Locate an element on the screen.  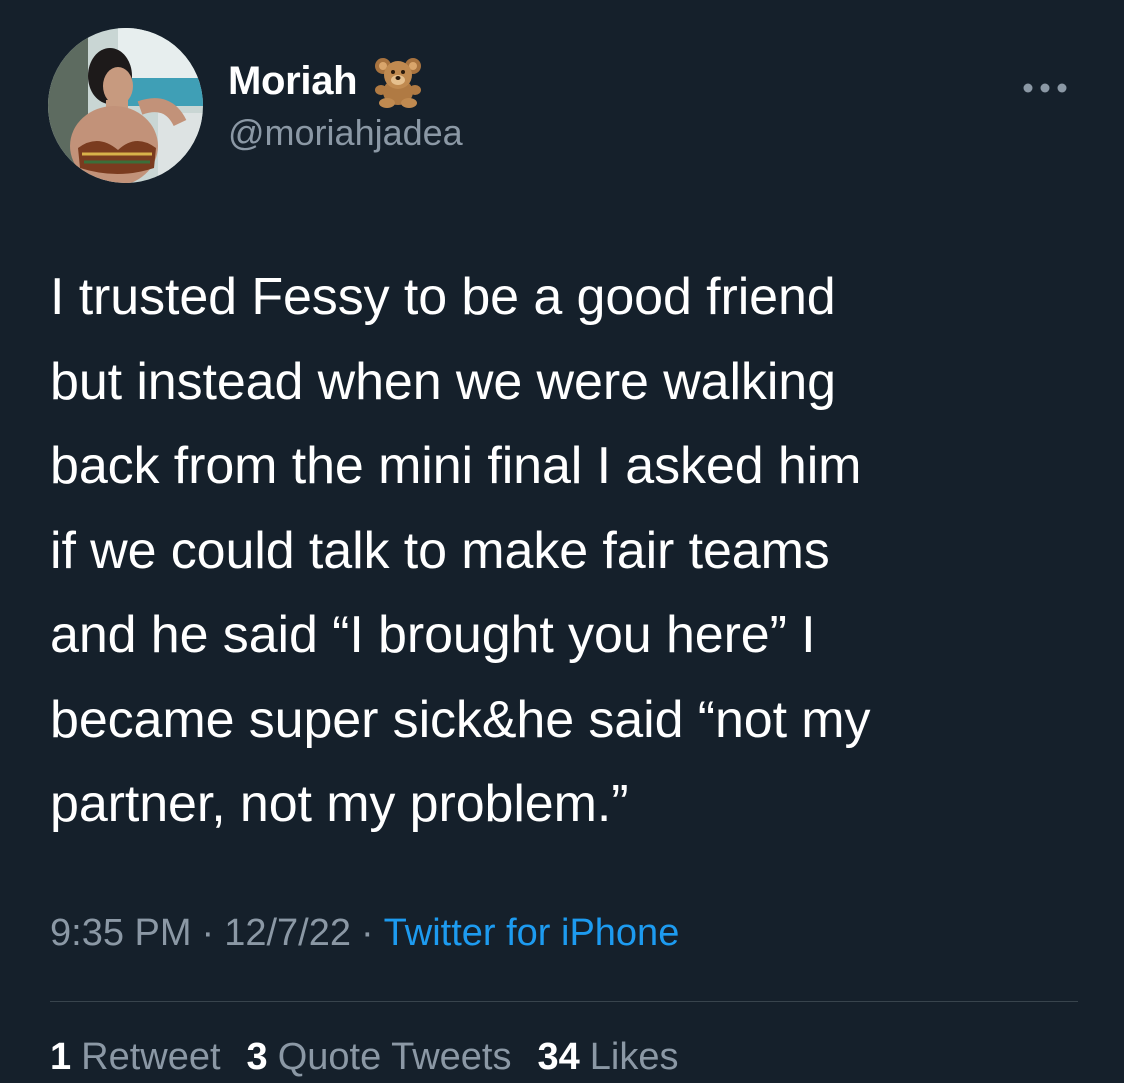
display-name-row: Moriah is located at coordinates (345, 81).